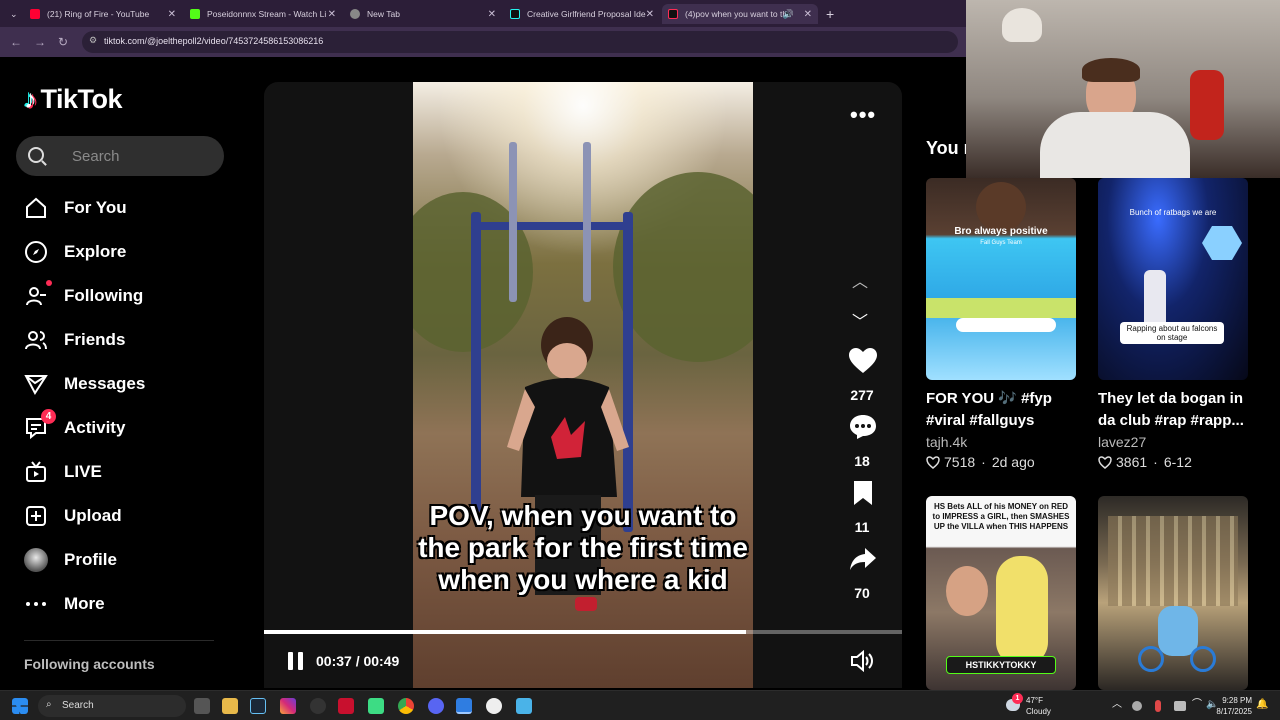  I want to click on bookmark-icon, so click(863, 493).